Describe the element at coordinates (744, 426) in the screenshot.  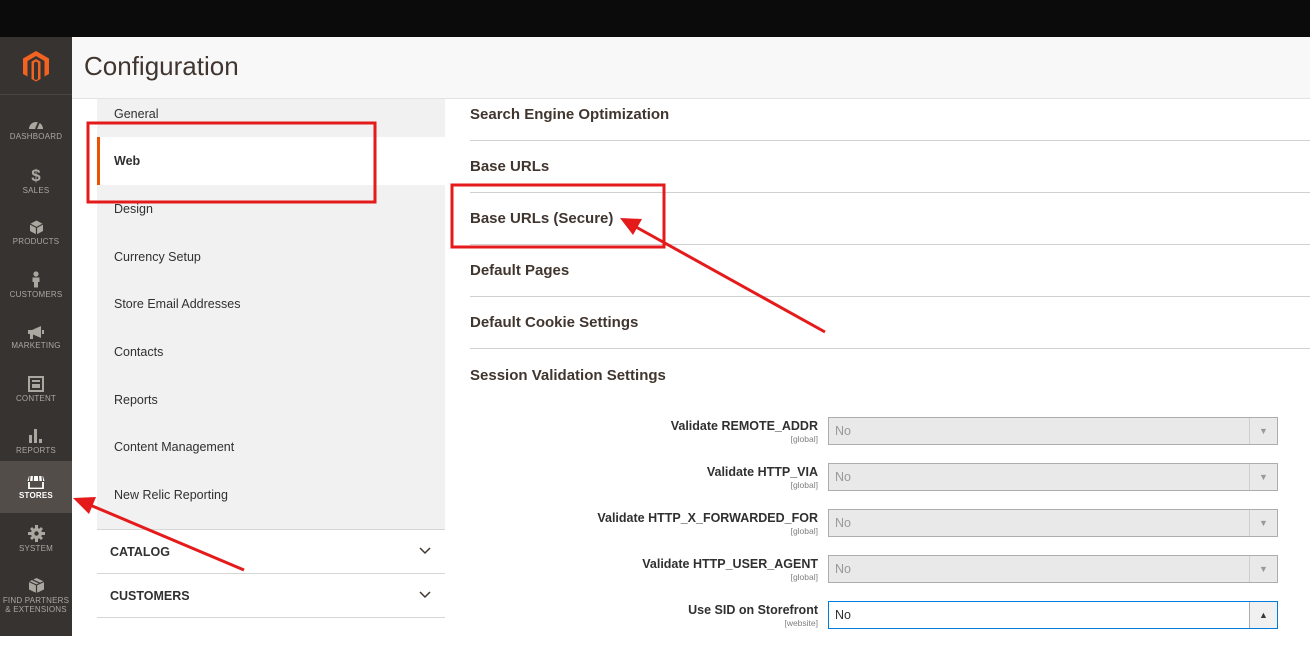
I see `field-label-text: Validate REMOTE_ADDR` at that location.